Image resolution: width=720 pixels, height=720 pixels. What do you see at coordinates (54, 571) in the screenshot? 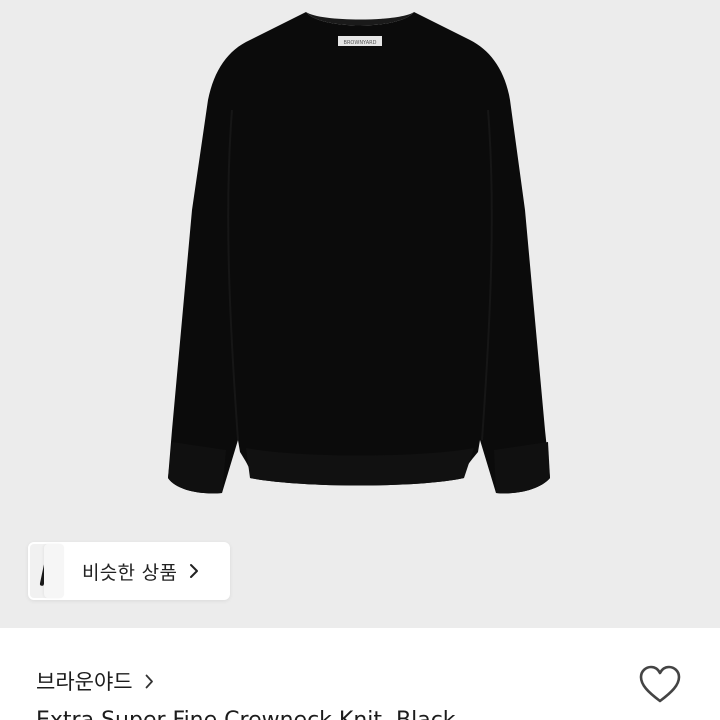
I see `similar-thumbnail` at bounding box center [54, 571].